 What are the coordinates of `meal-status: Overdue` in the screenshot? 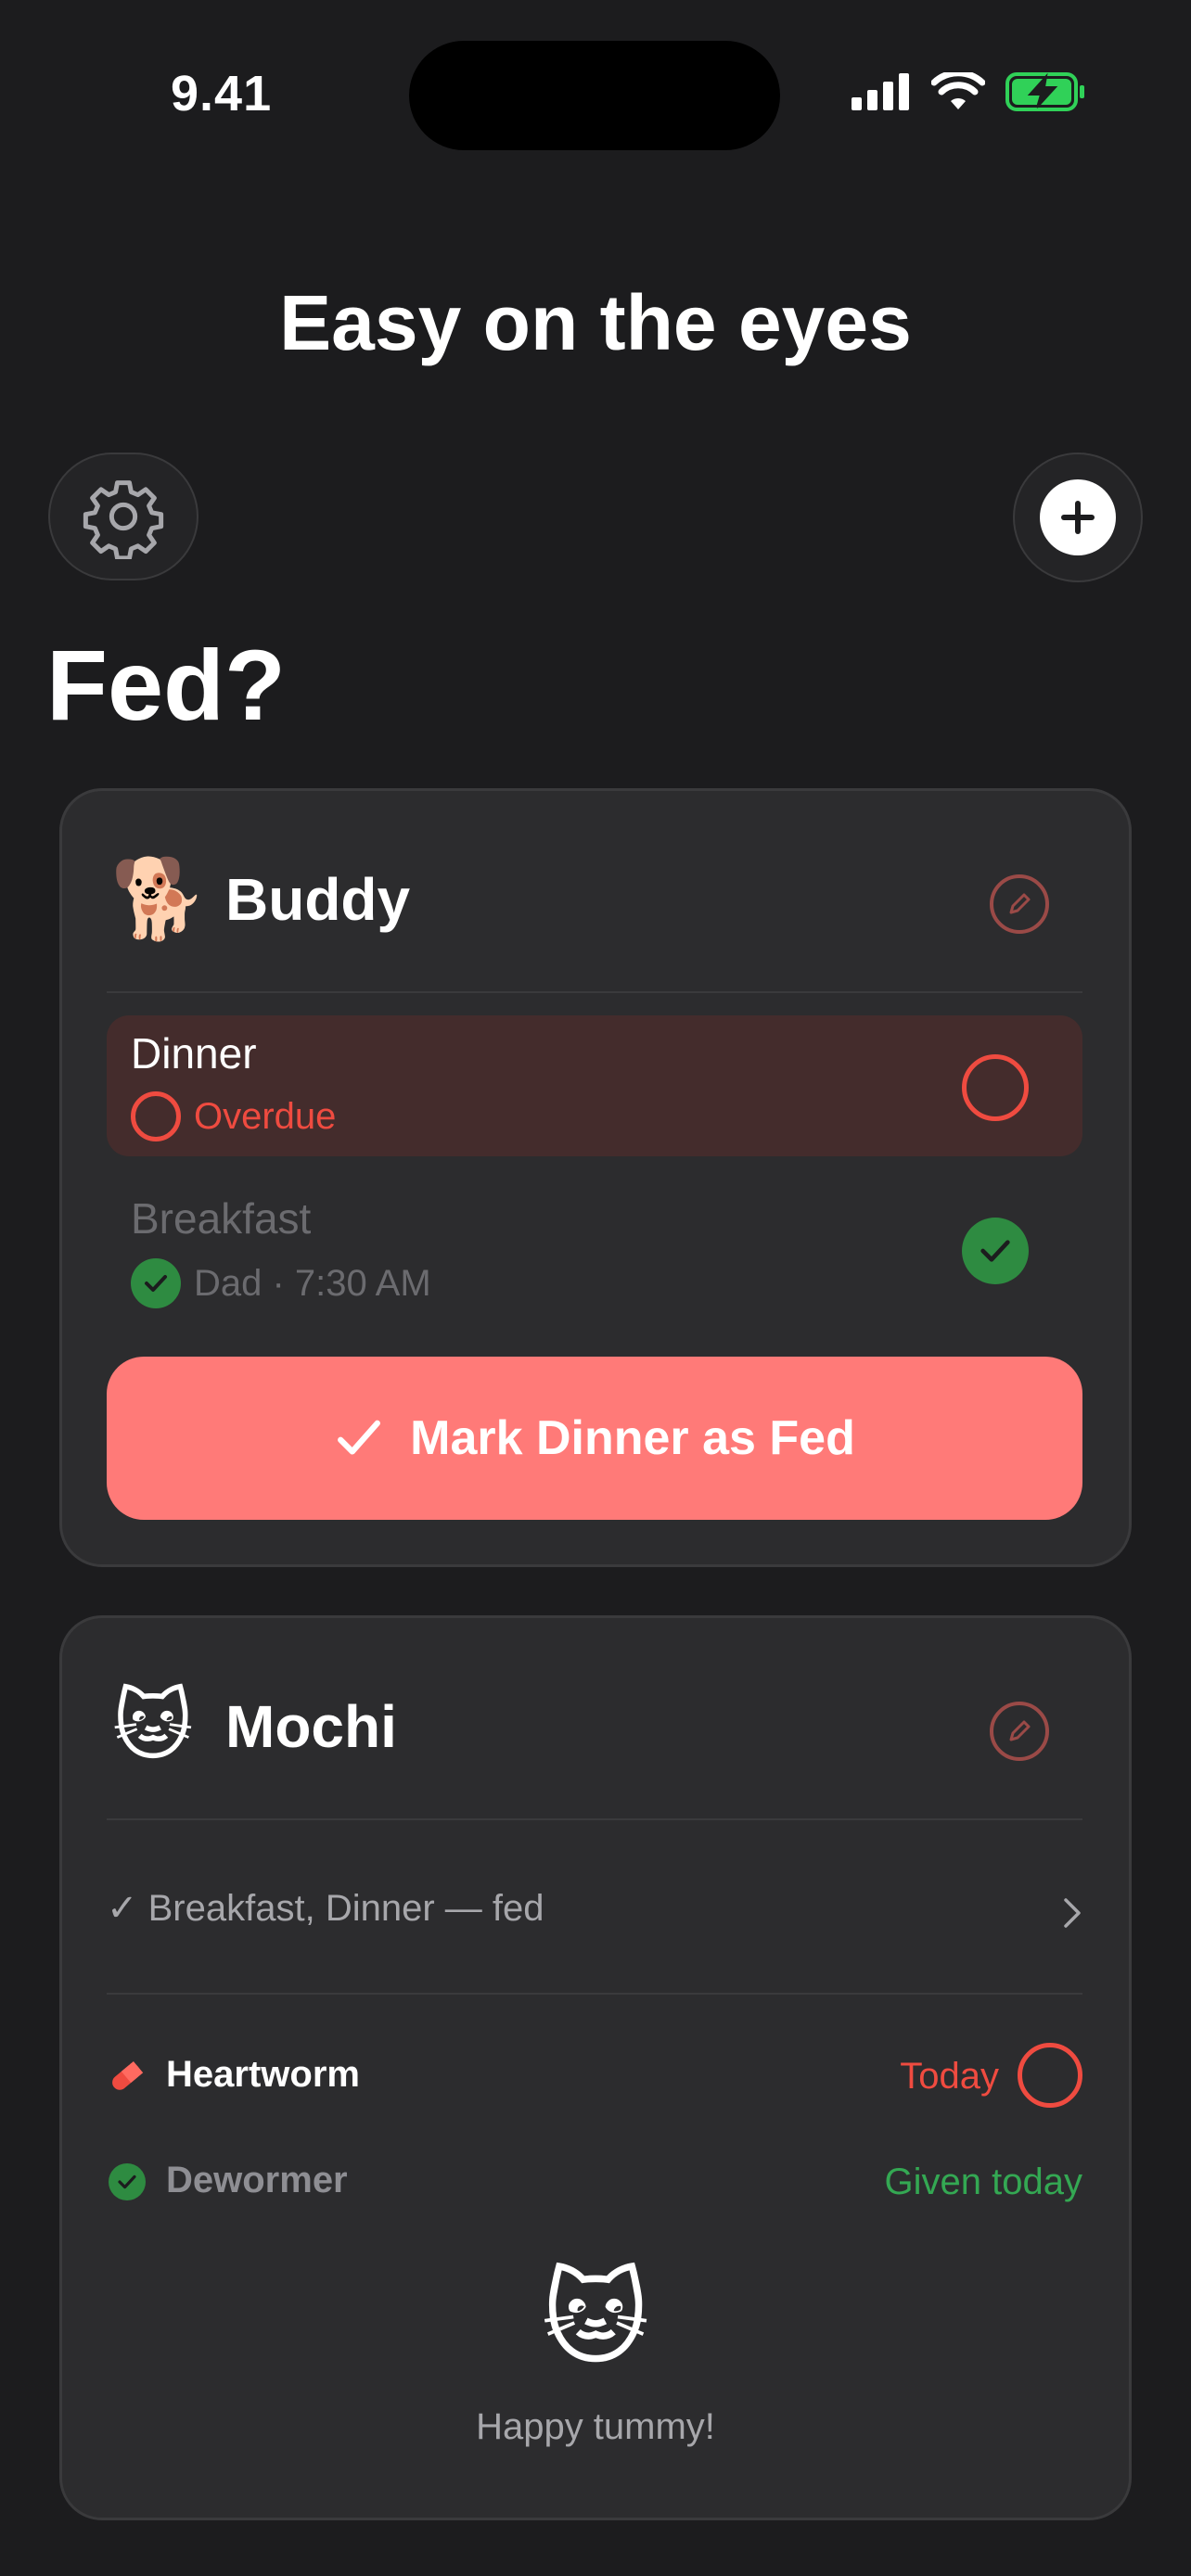 It's located at (233, 1116).